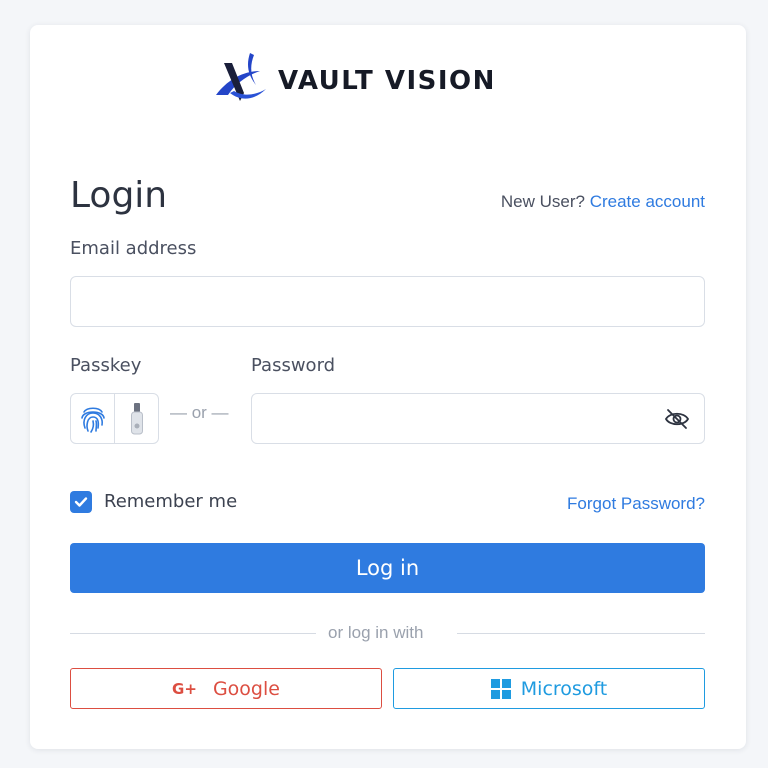  I want to click on remember-me-checkbox, so click(81, 502).